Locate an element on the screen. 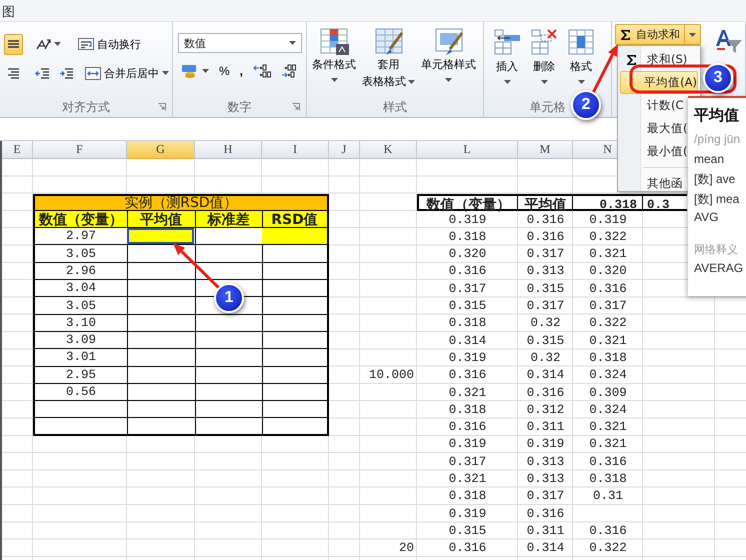  table-cell-text: 3.05 is located at coordinates (80, 306).